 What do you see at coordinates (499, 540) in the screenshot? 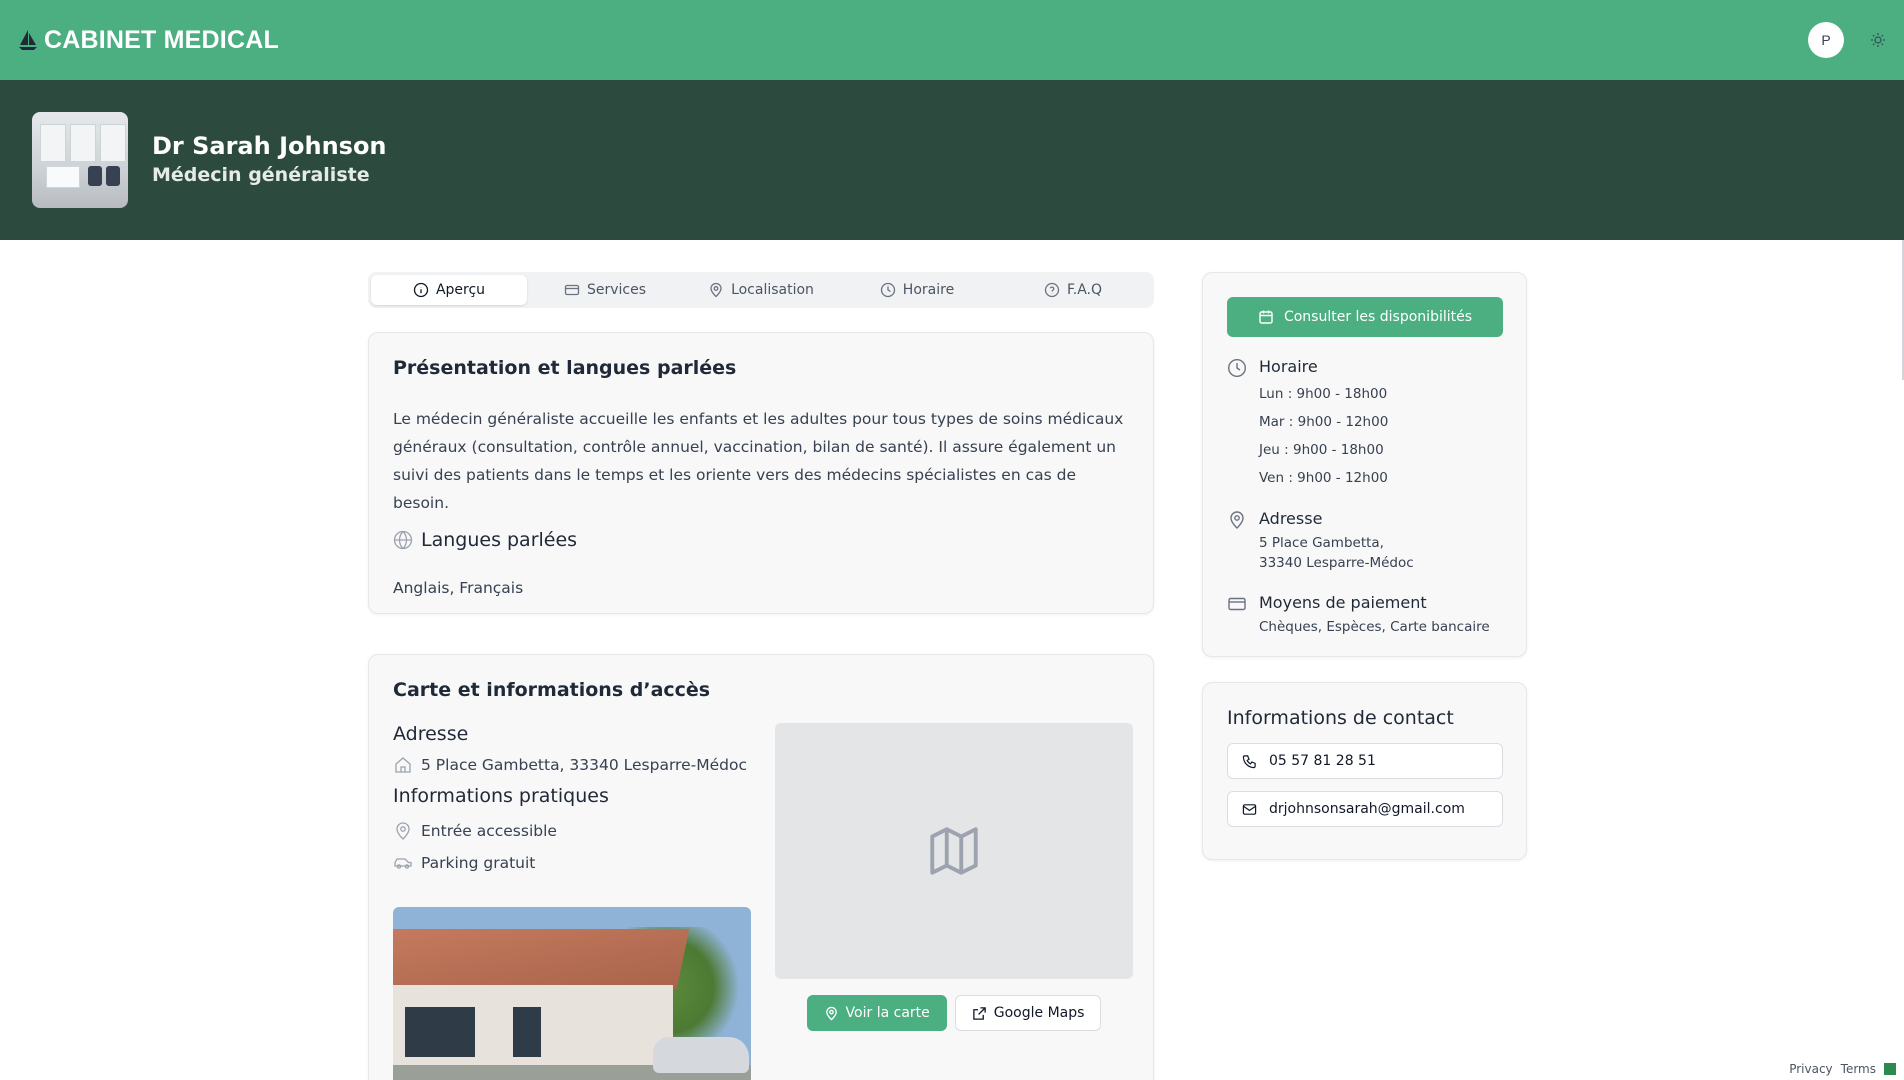
I see `languages-title: Langues parlées` at bounding box center [499, 540].